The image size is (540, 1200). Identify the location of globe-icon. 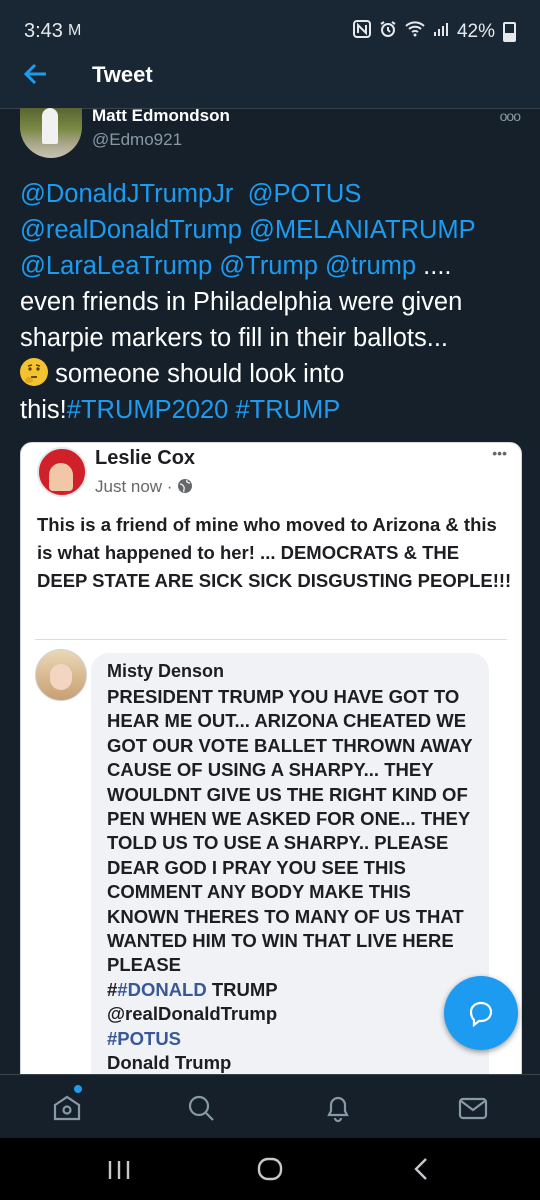
(185, 486).